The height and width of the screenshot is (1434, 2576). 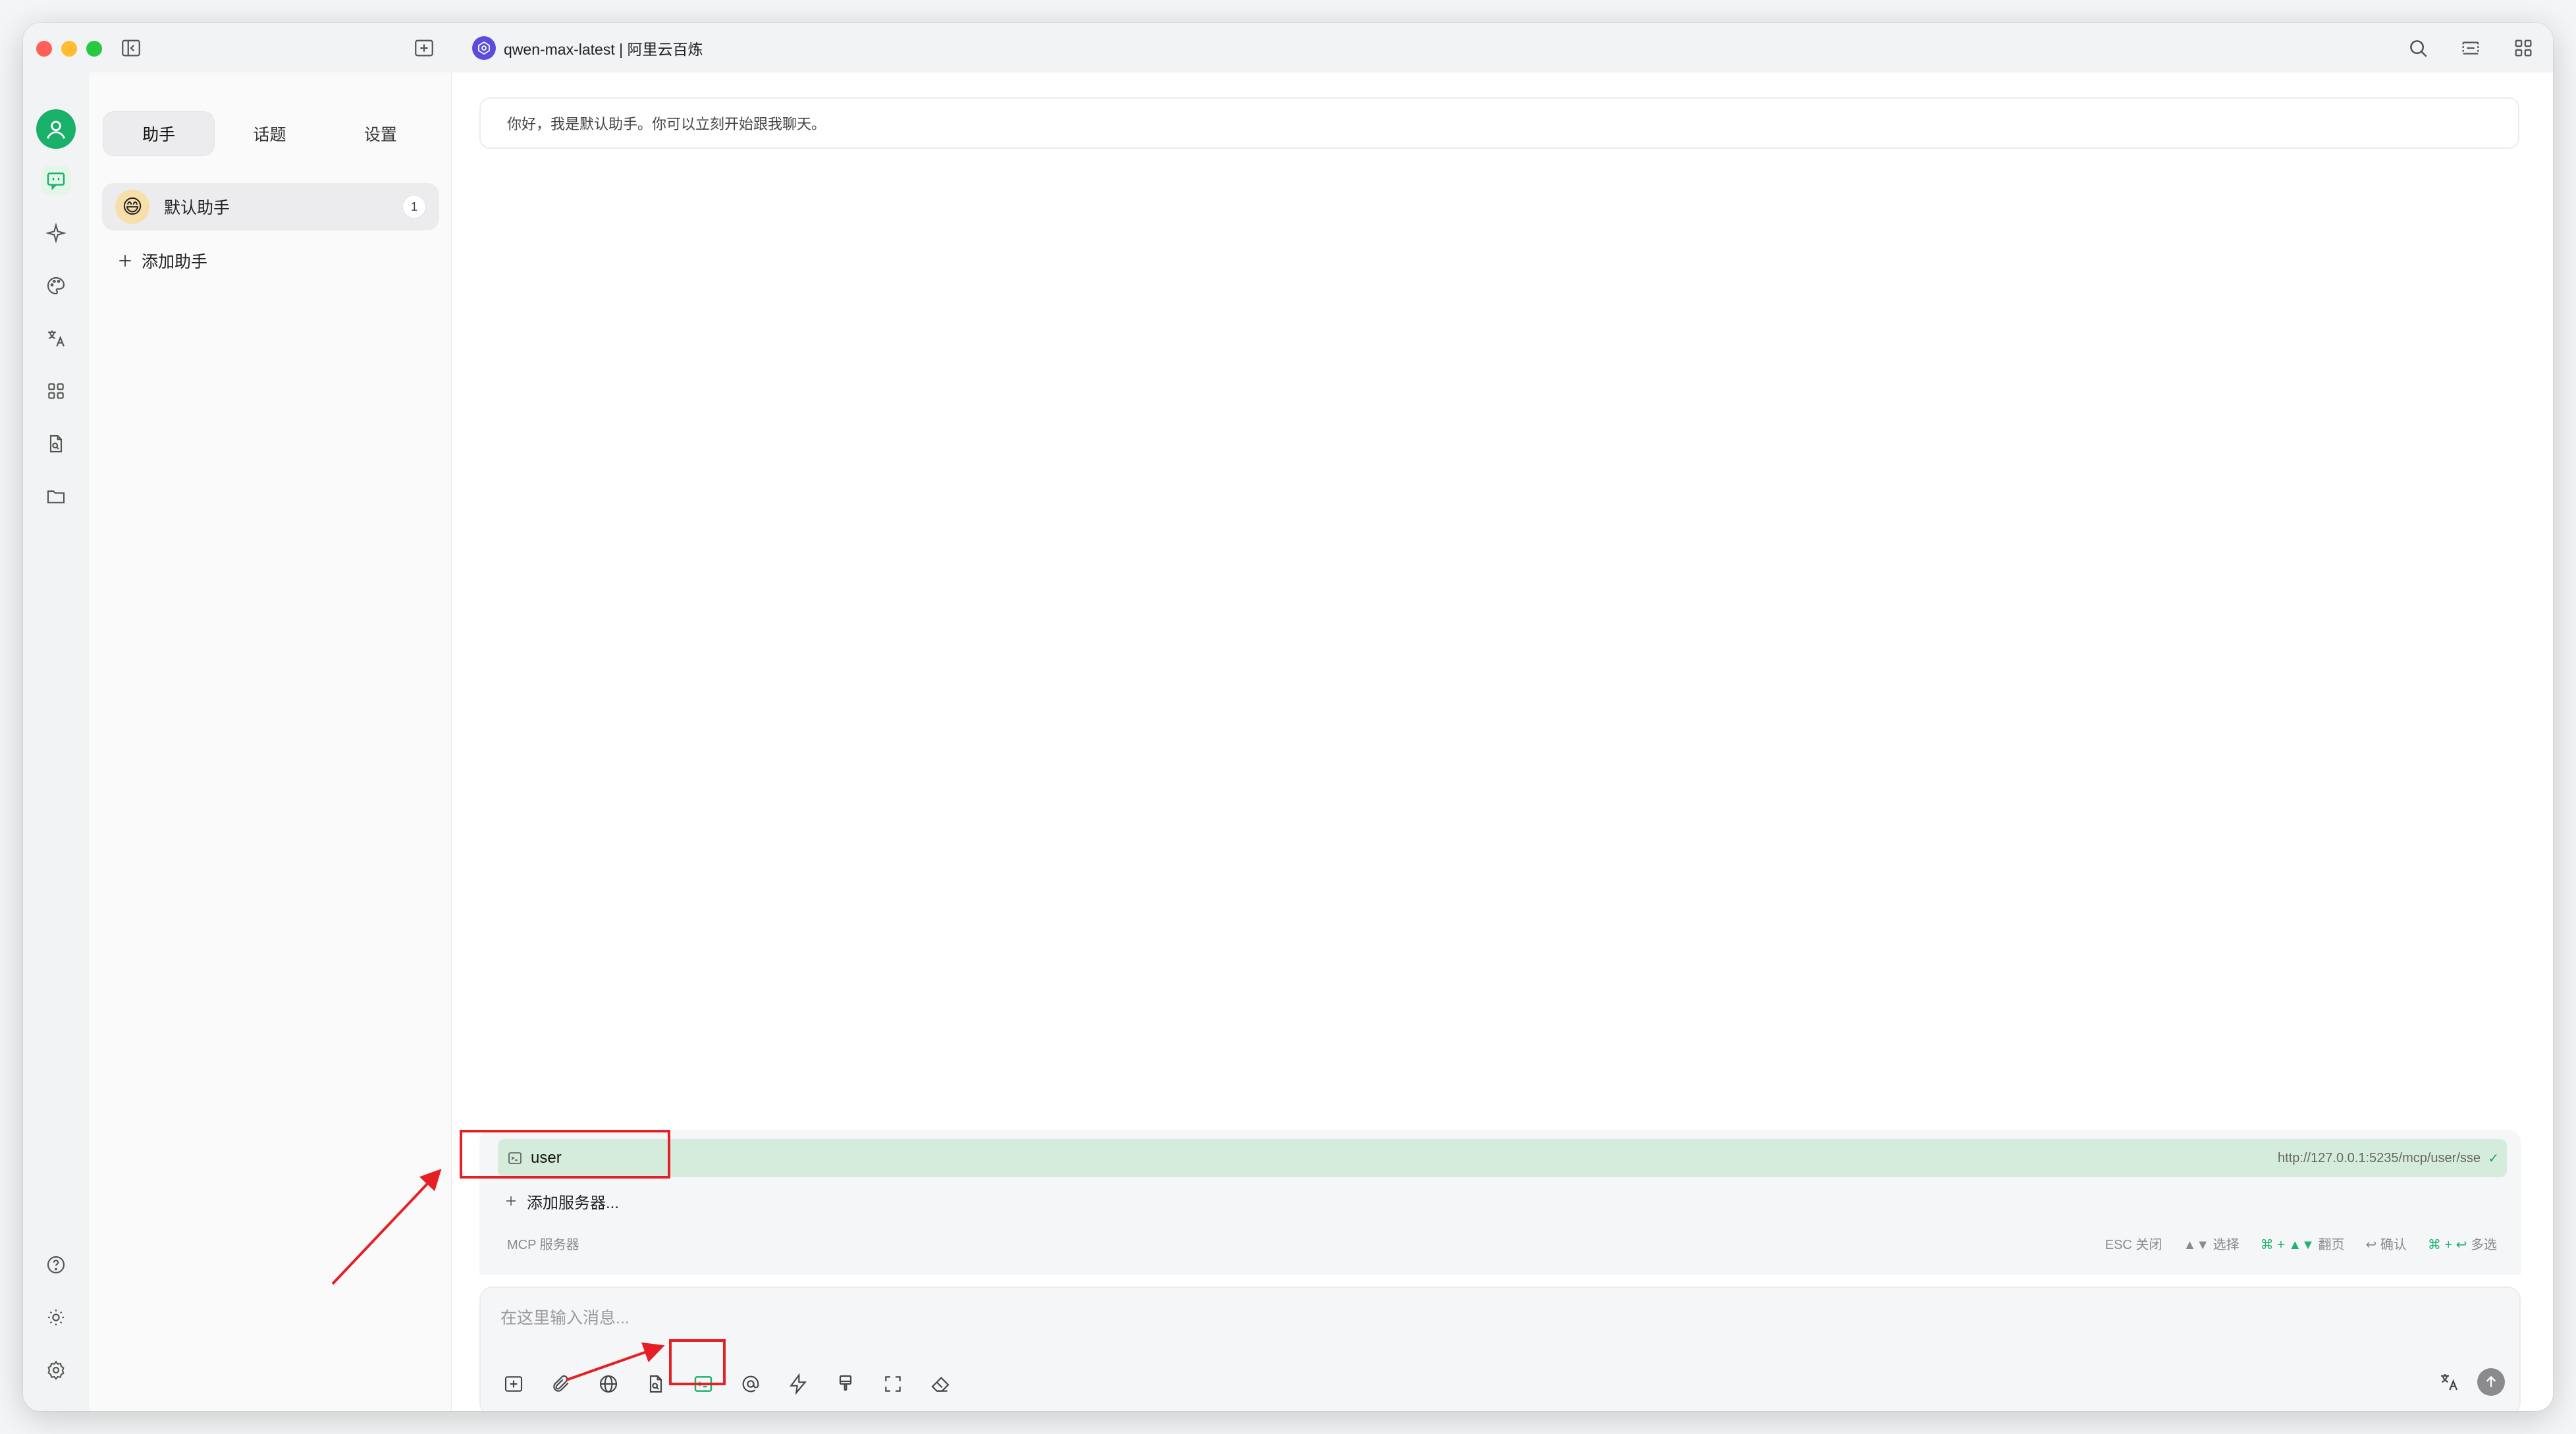 What do you see at coordinates (697, 1362) in the screenshot?
I see `annotation-box-mcp-button` at bounding box center [697, 1362].